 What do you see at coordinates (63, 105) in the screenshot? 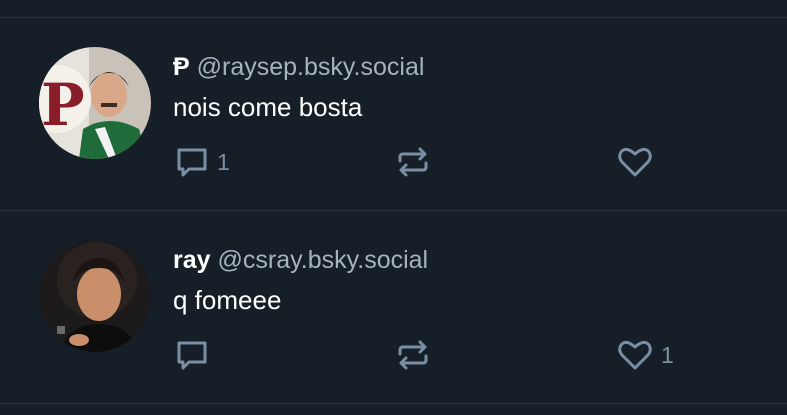
I see `svg-text: P` at bounding box center [63, 105].